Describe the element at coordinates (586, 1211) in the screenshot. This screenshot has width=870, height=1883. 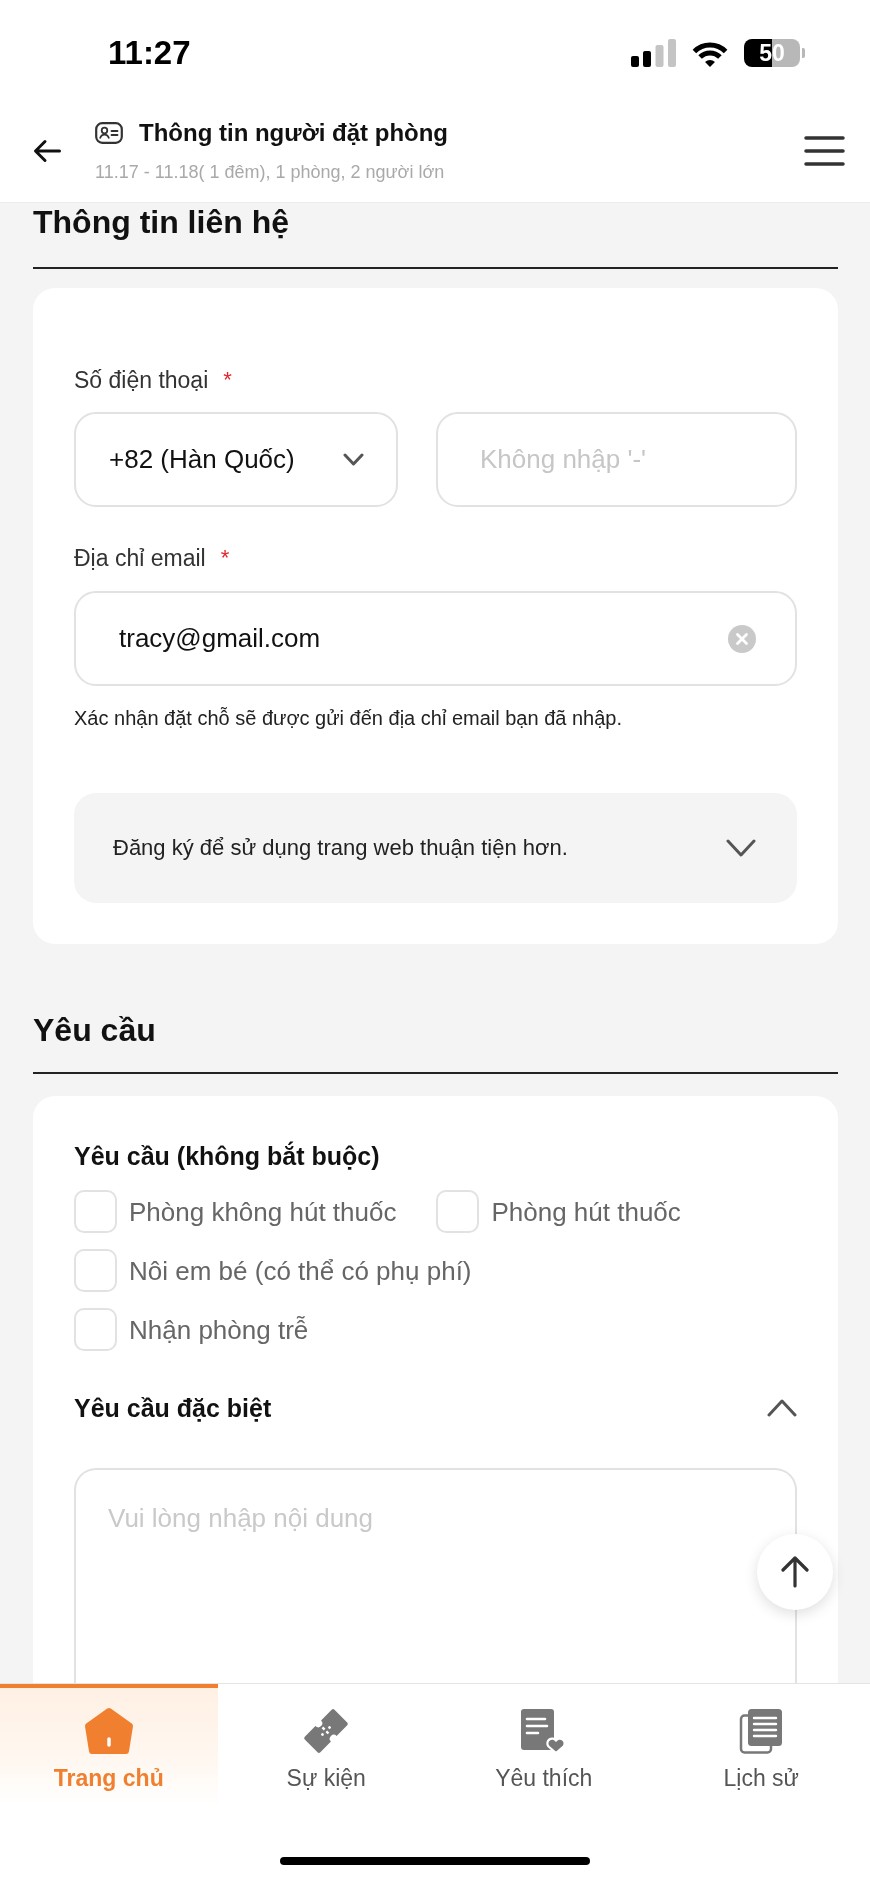
I see `option-label: Phòng hút thuốc` at that location.